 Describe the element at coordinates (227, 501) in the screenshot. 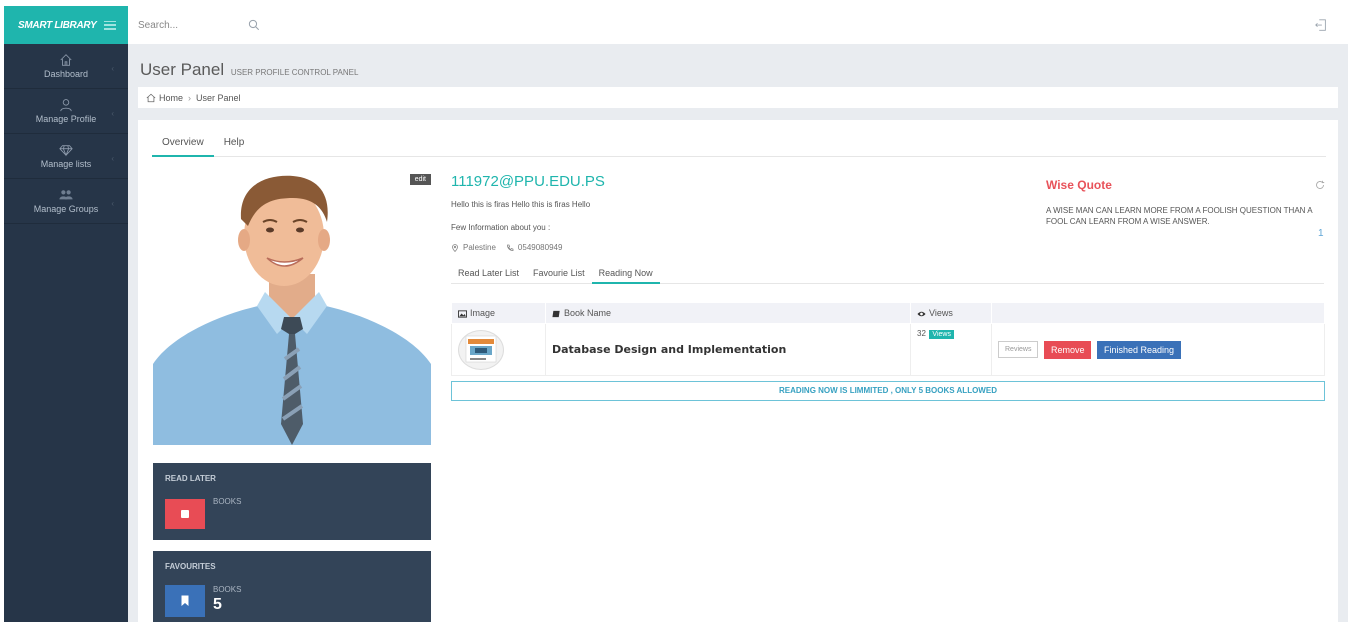

I see `read-later-books-label: BOOKS` at that location.